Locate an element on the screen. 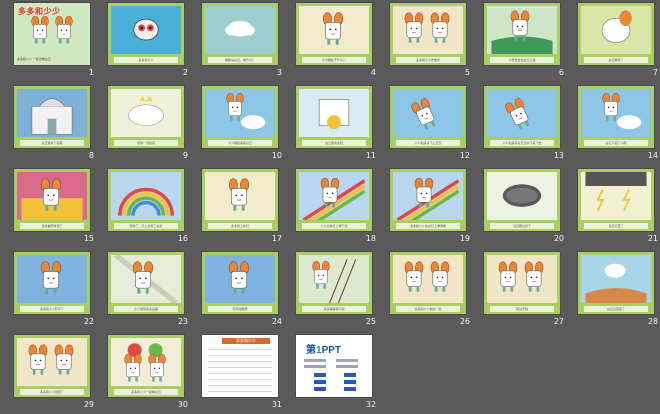 The image size is (660, 414). slide-cell: 多多和少少去散步 5 is located at coordinates (431, 41).